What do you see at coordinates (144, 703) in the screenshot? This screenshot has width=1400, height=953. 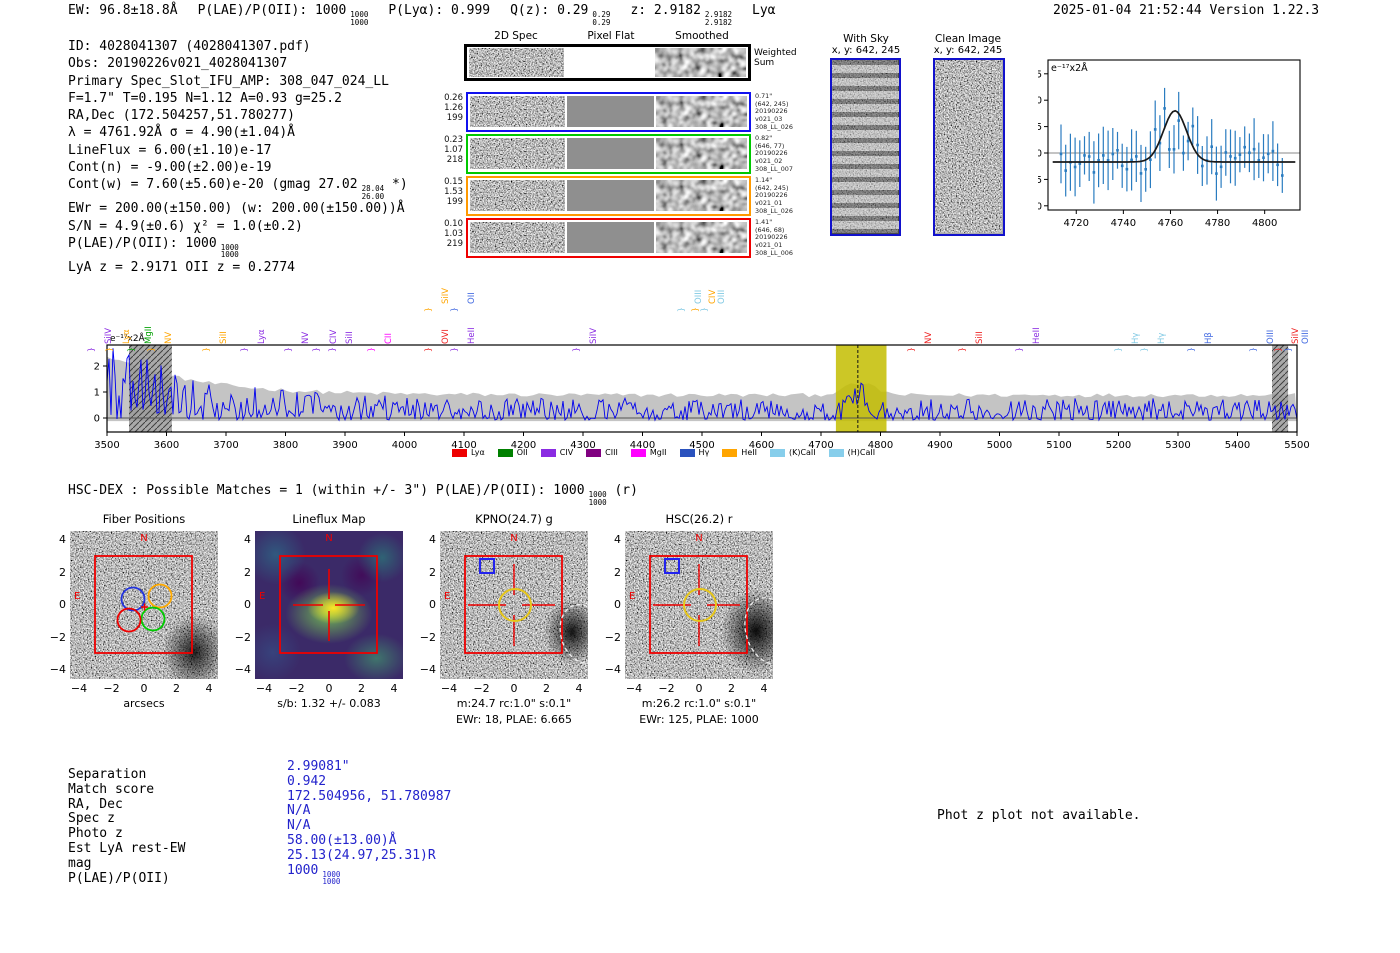 I see `panel-caption: arcsecs` at bounding box center [144, 703].